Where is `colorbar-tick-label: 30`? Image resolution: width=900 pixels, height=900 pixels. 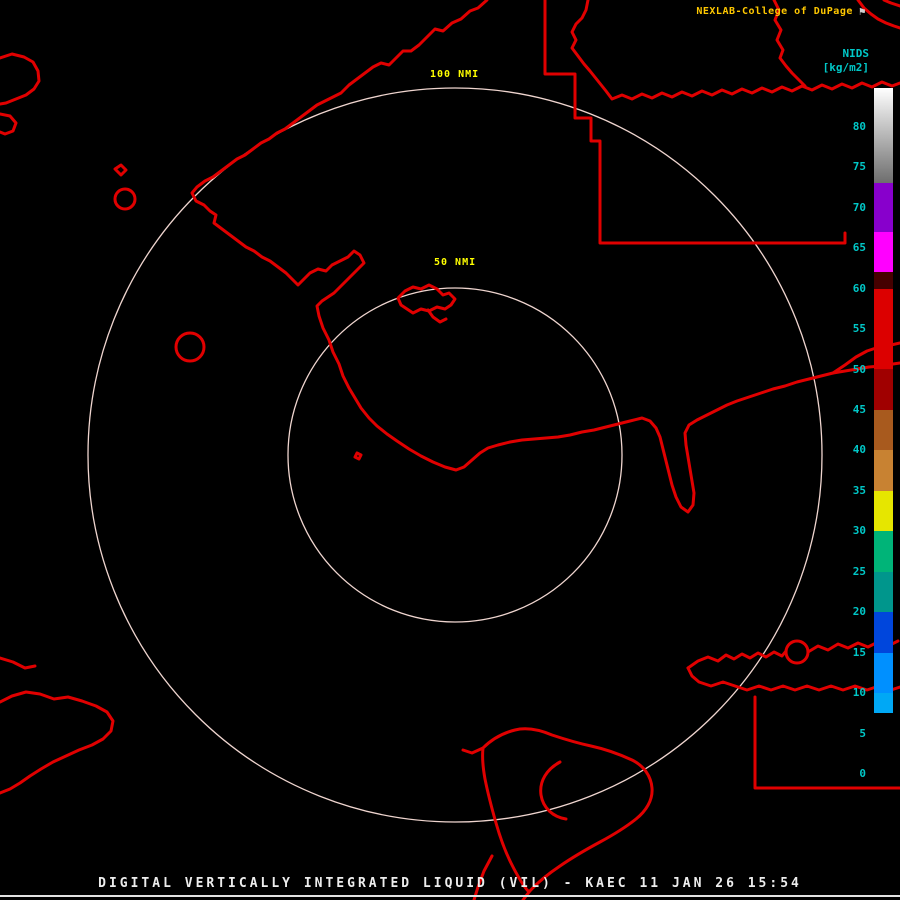
colorbar-tick-label: 30 is located at coordinates (859, 531).